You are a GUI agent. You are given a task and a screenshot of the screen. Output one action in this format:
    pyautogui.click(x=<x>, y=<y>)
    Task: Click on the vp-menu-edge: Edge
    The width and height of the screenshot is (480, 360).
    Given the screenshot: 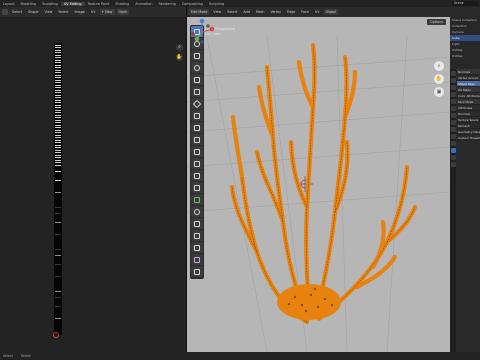 What is the action you would take?
    pyautogui.click(x=291, y=12)
    